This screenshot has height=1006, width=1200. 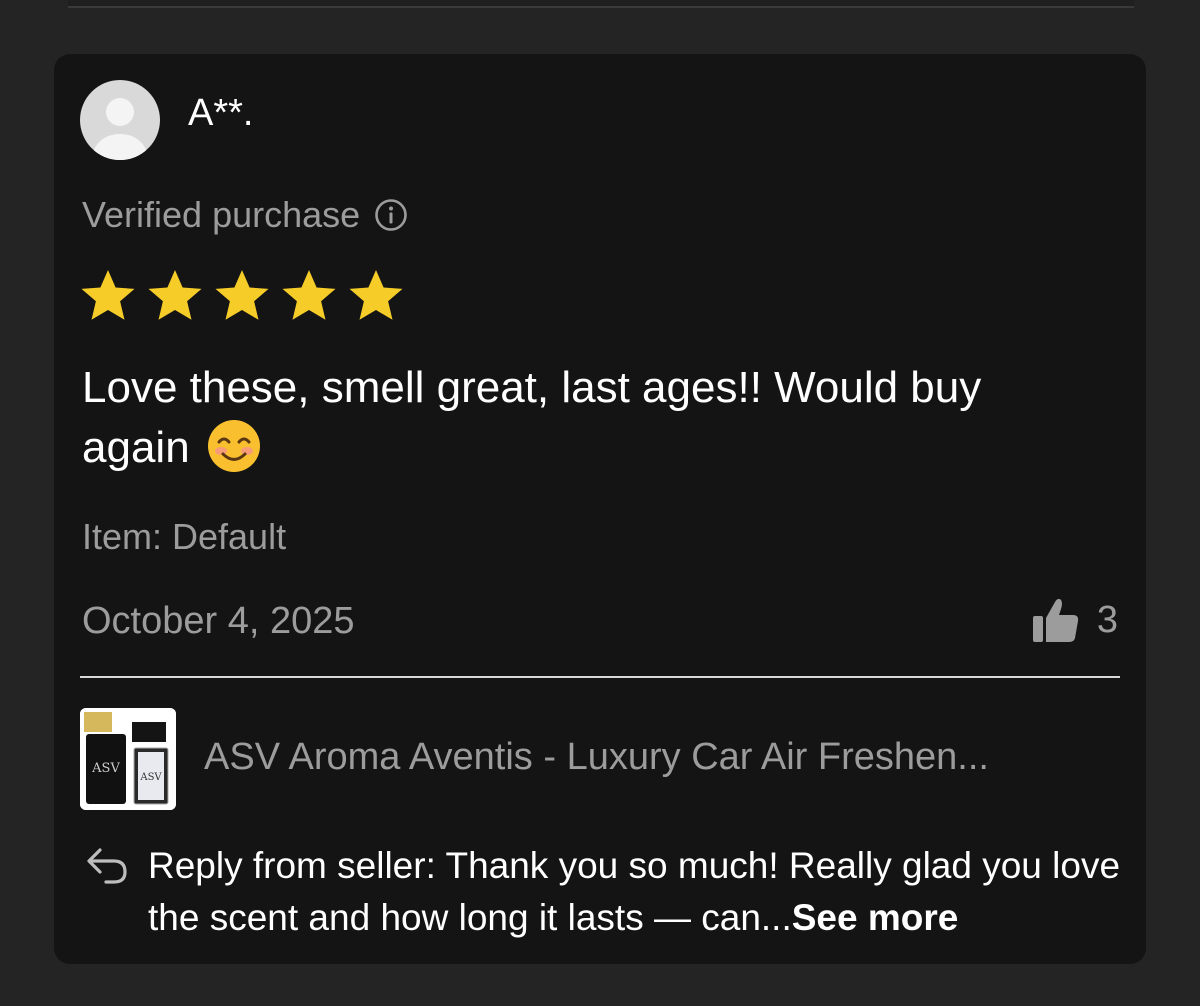 I want to click on item-variant: Item: Default, so click(x=184, y=536).